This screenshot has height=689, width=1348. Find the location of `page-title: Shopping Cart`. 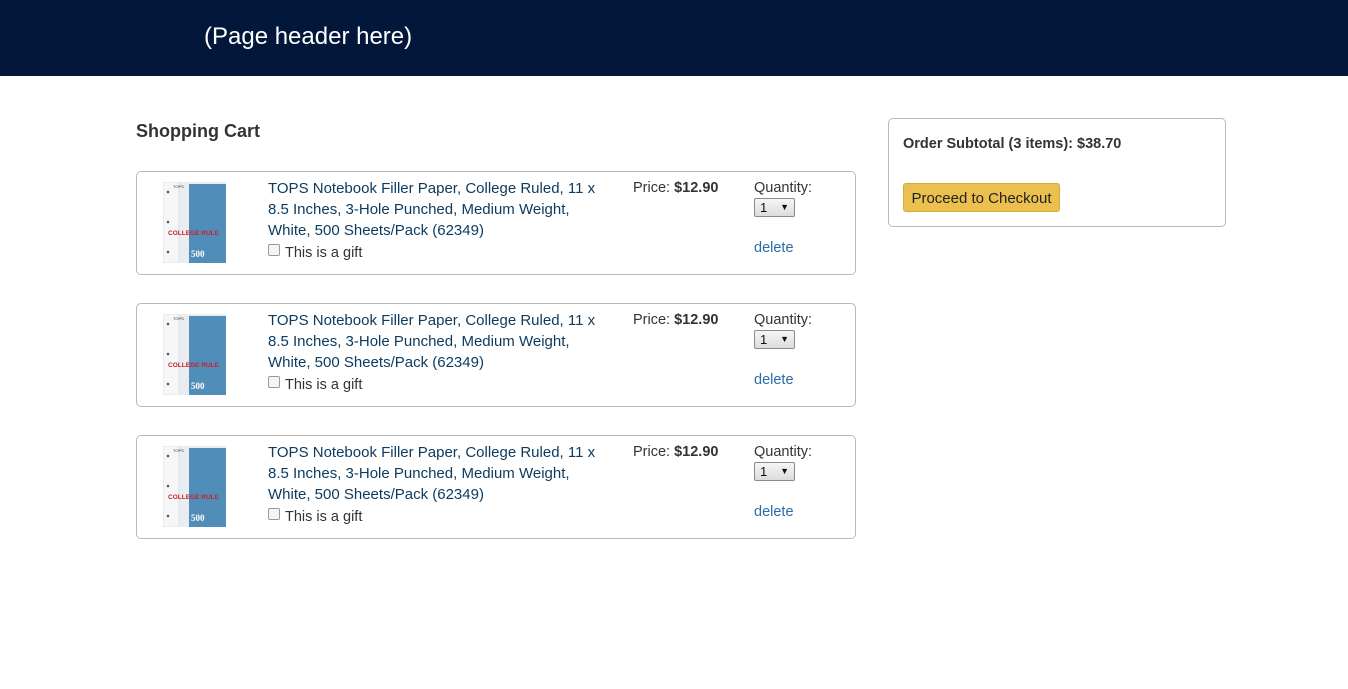

page-title: Shopping Cart is located at coordinates (198, 131).